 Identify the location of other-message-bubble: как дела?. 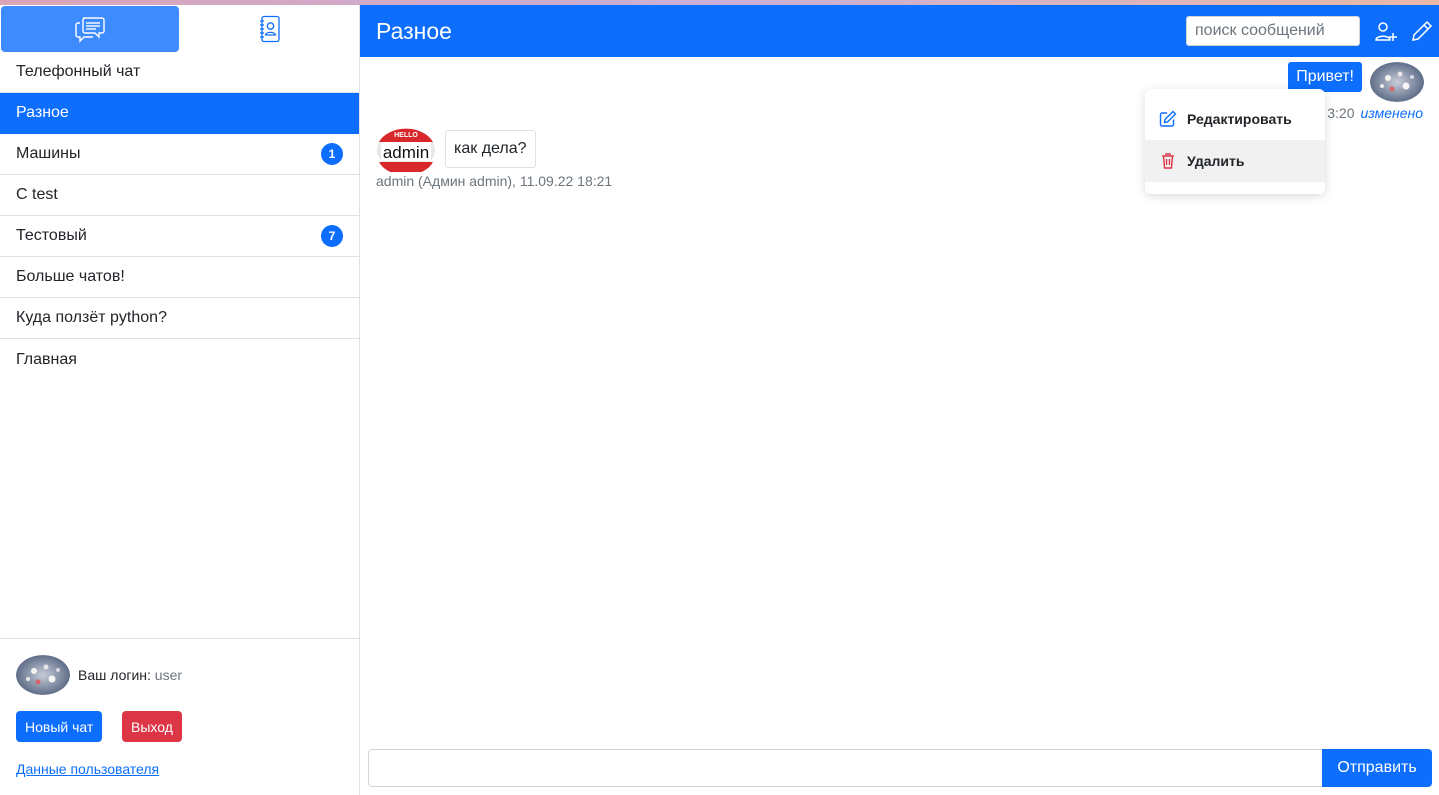
(490, 149).